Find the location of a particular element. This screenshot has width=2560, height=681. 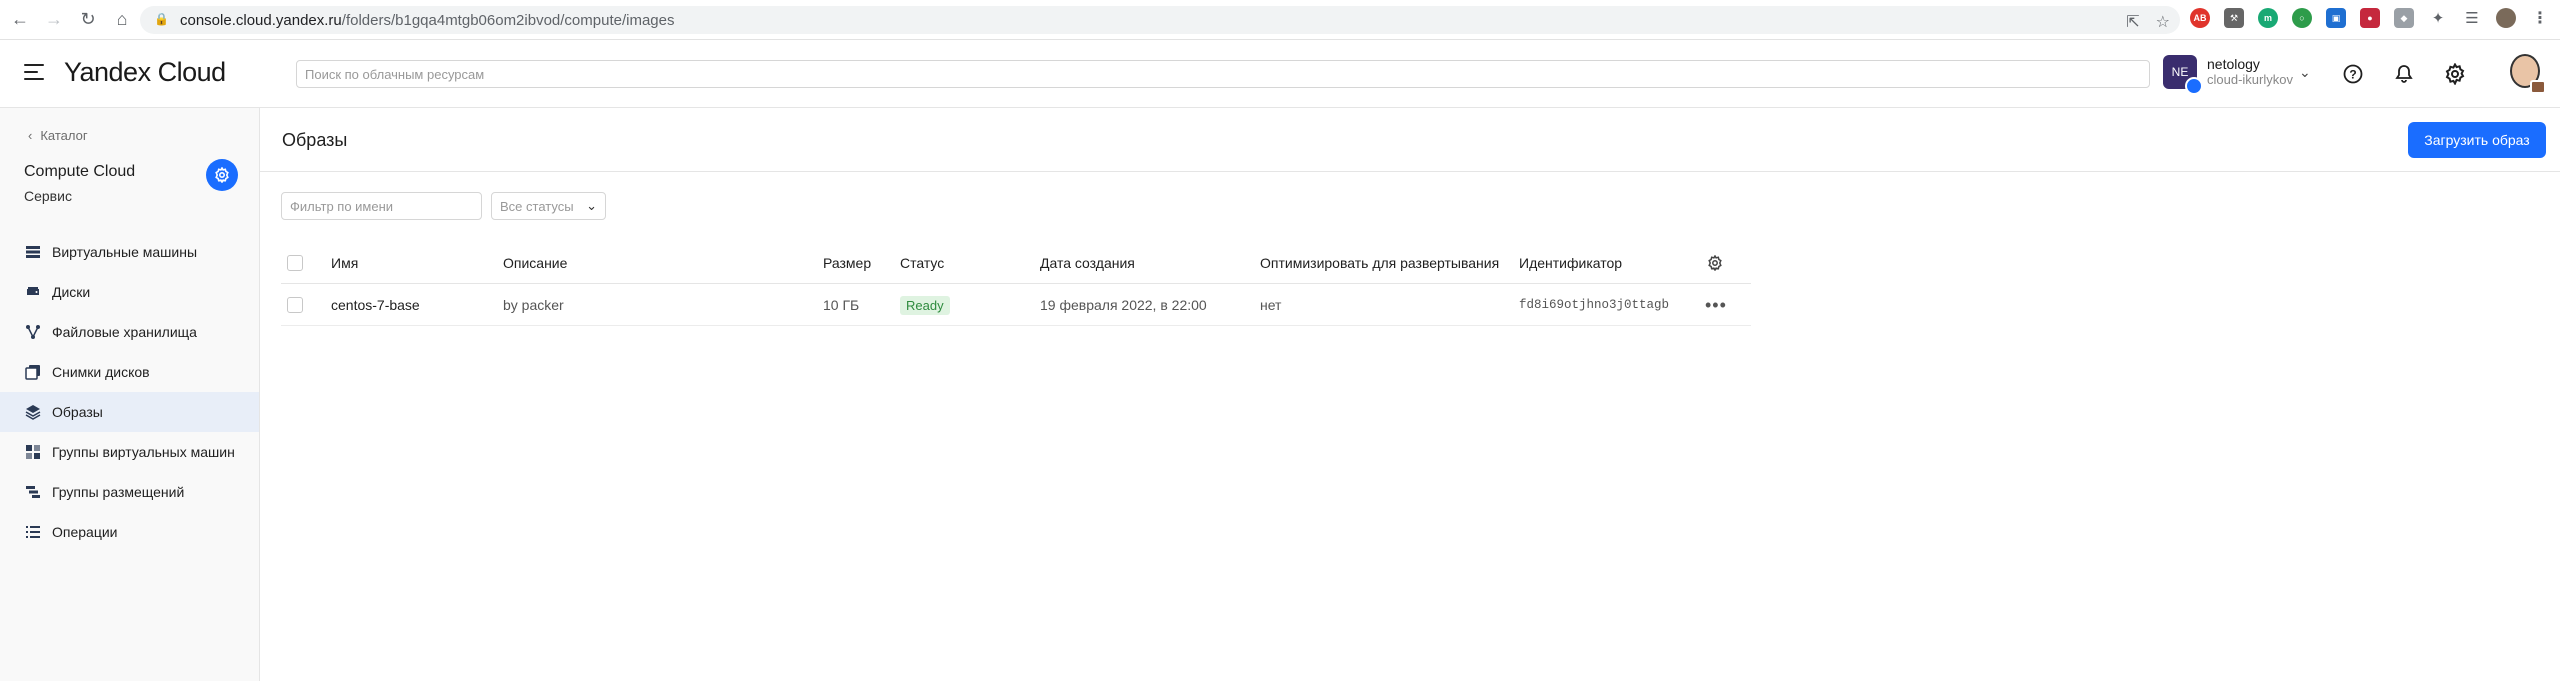

help-icon: ? is located at coordinates (2353, 74).